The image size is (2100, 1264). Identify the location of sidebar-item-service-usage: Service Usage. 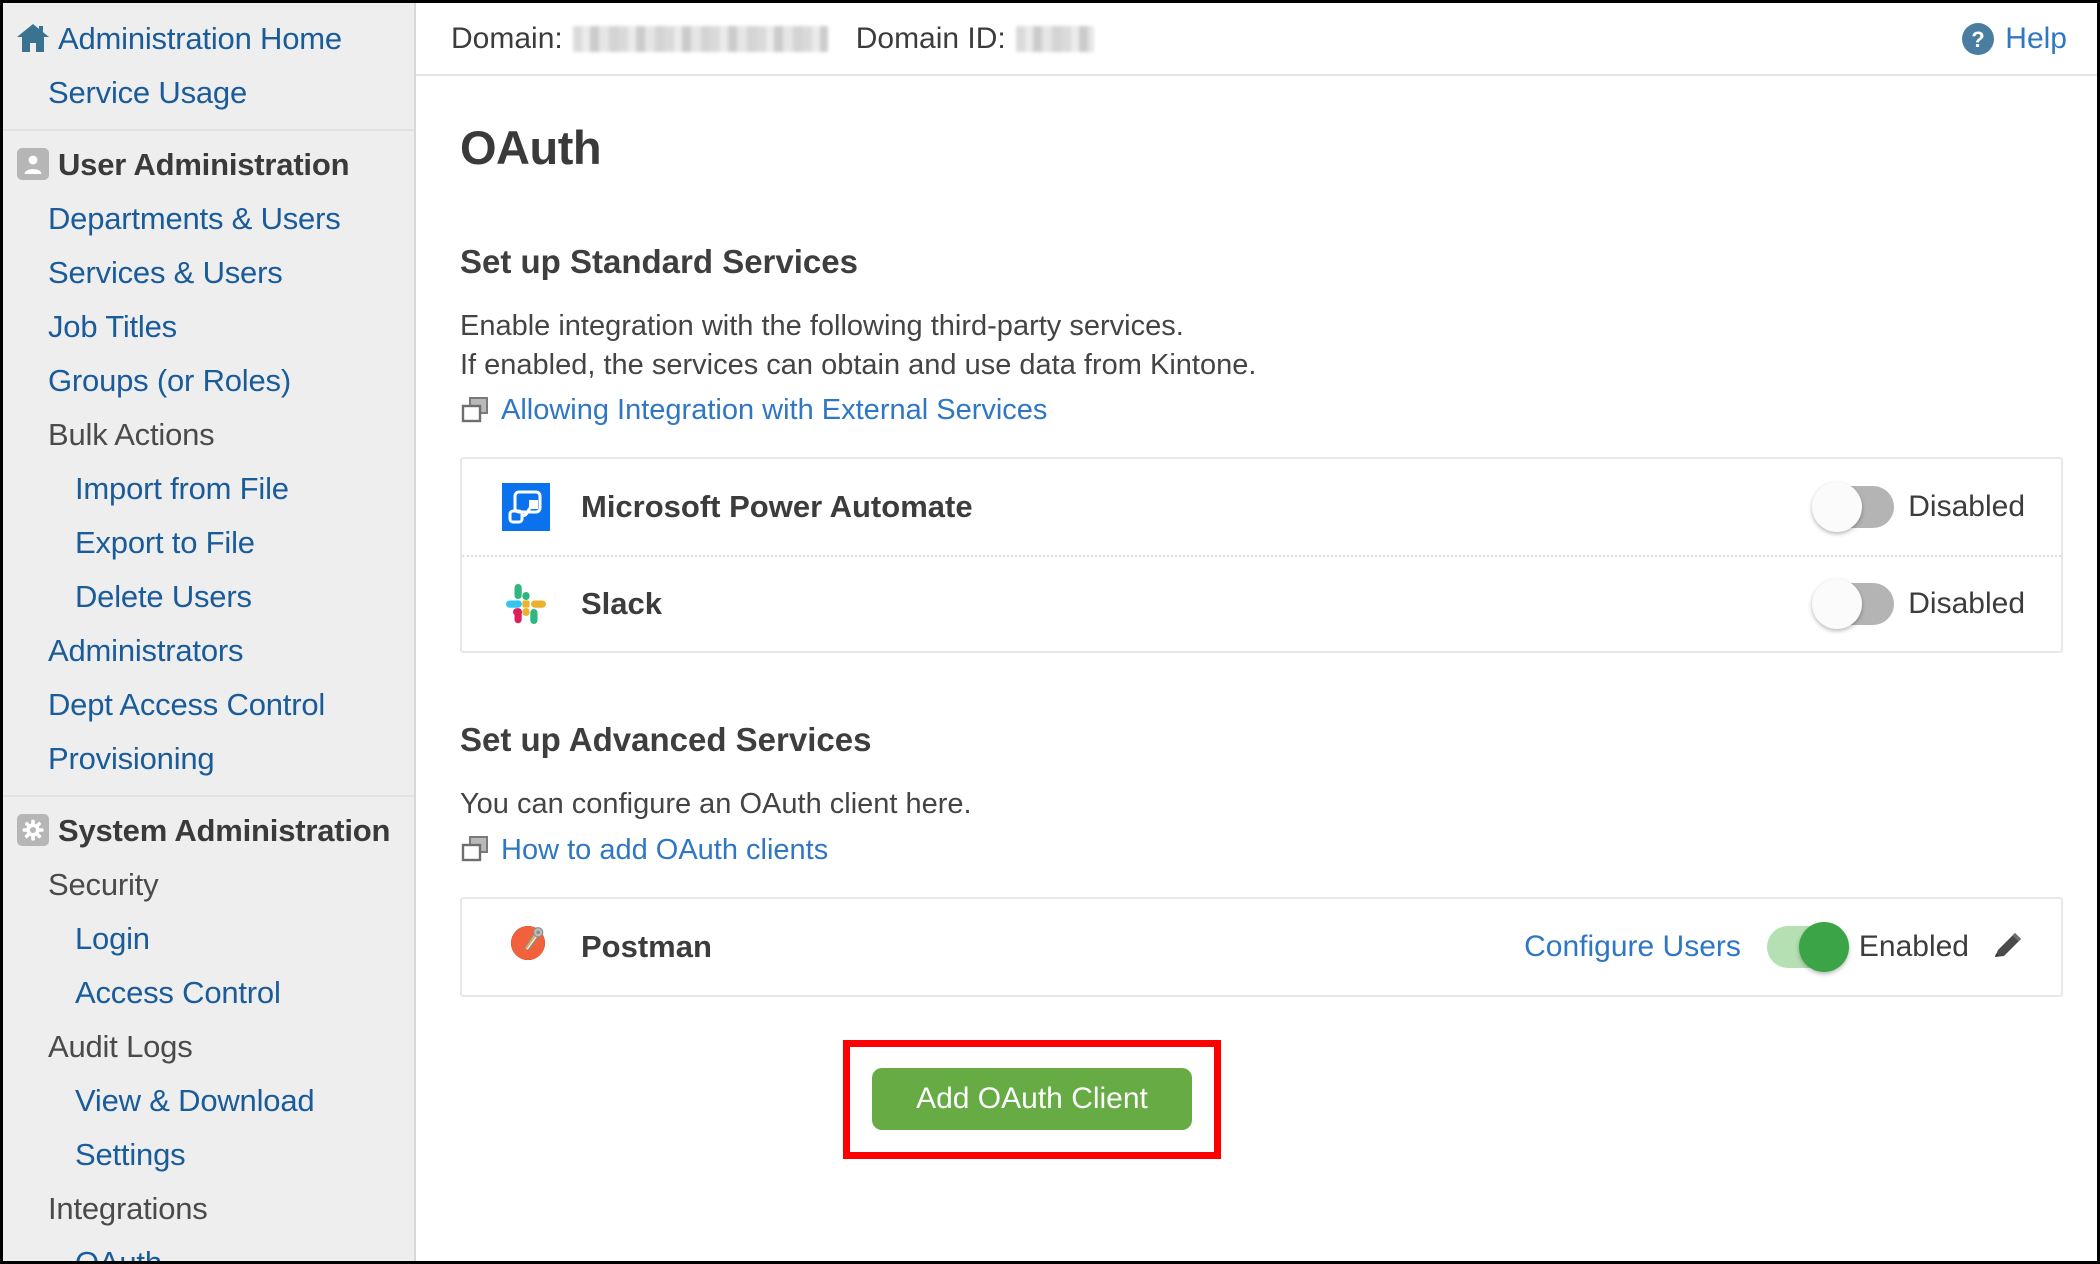
(208, 92).